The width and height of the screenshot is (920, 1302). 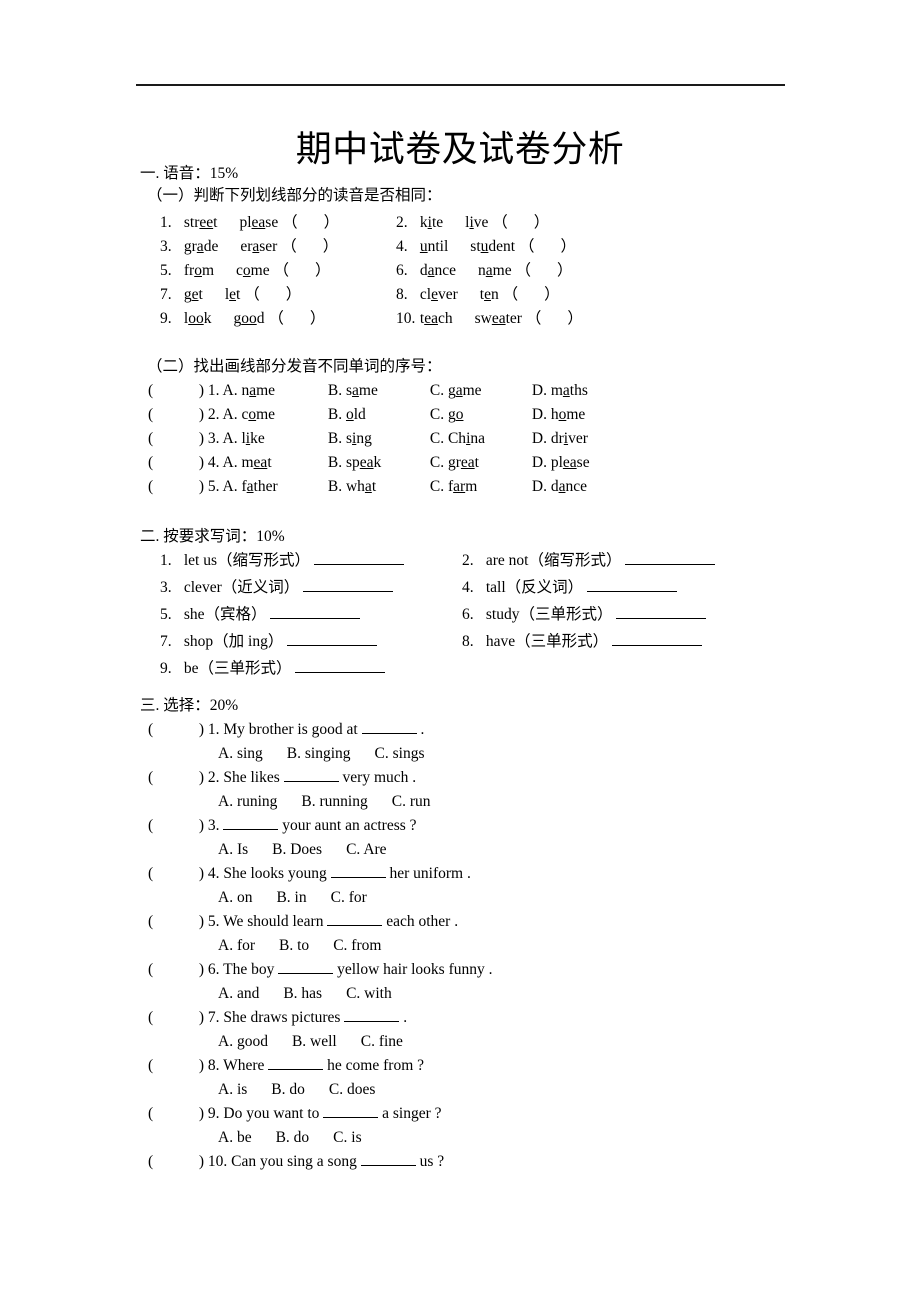 I want to click on choice-option: B. singing, so click(x=319, y=754).